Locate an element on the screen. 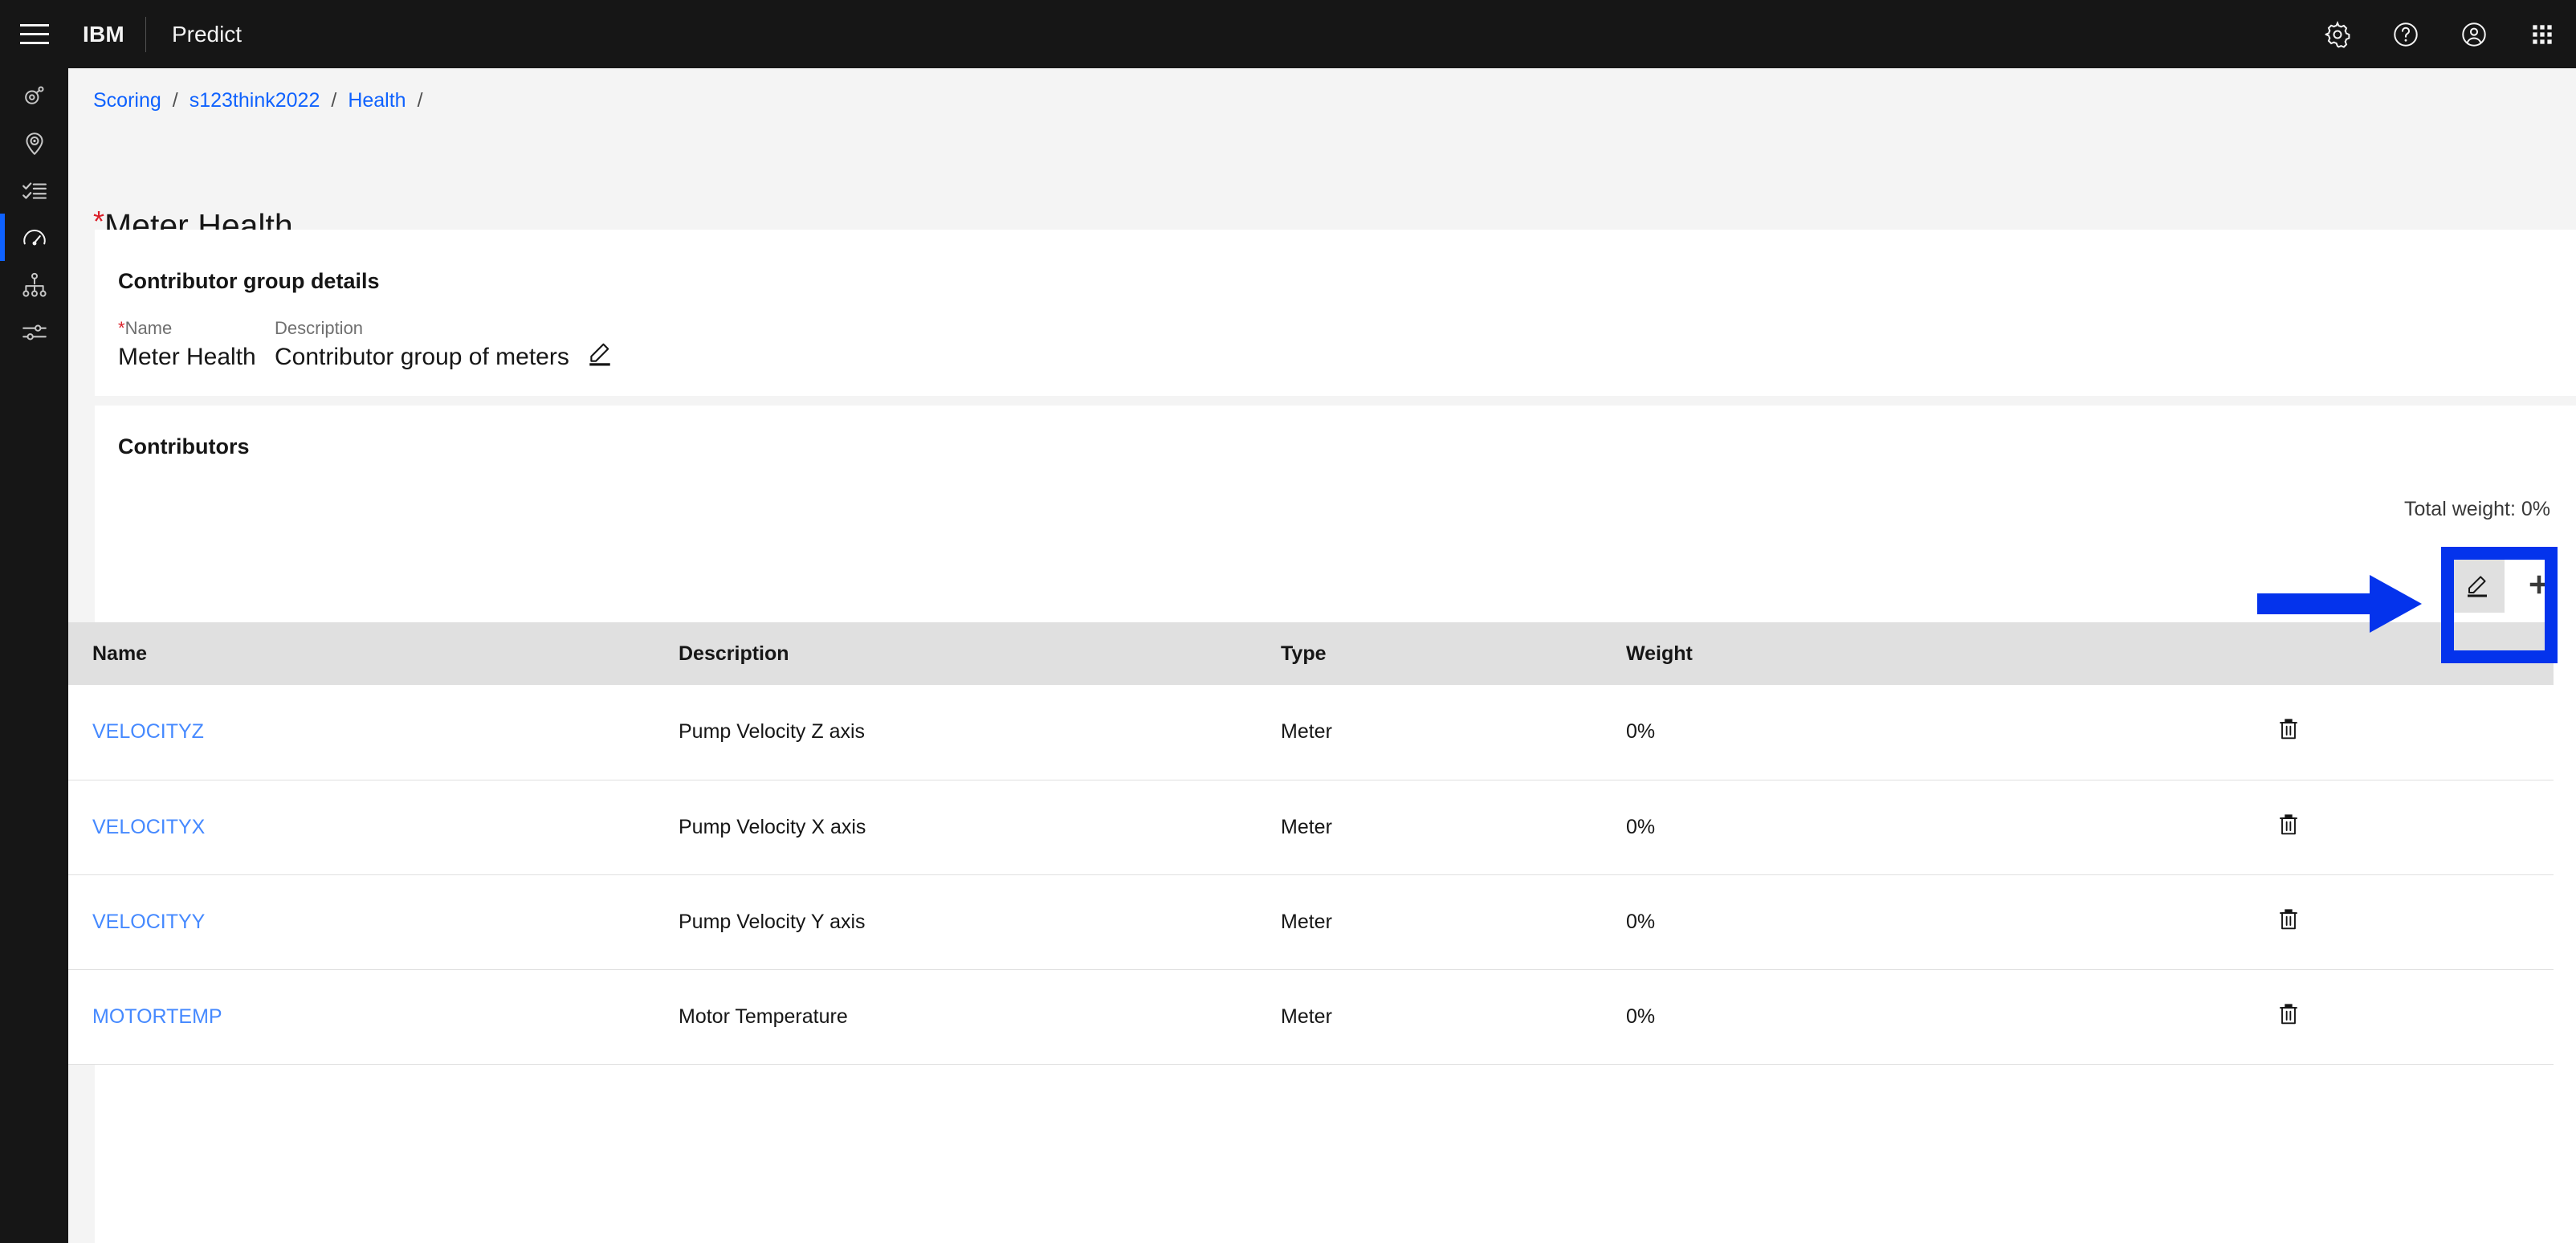 This screenshot has width=2576, height=1243. breadcrumb-item-scoring: Scoring is located at coordinates (127, 100).